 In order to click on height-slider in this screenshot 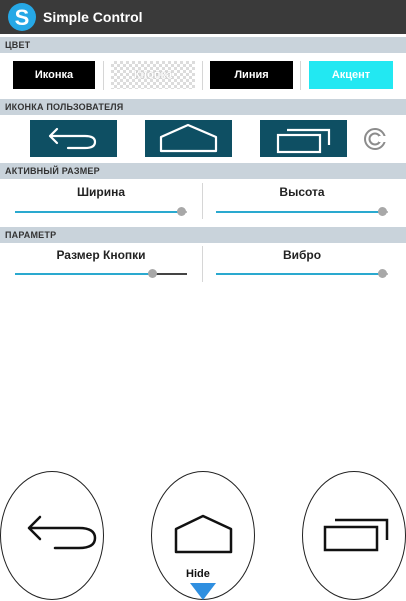, I will do `click(302, 212)`.